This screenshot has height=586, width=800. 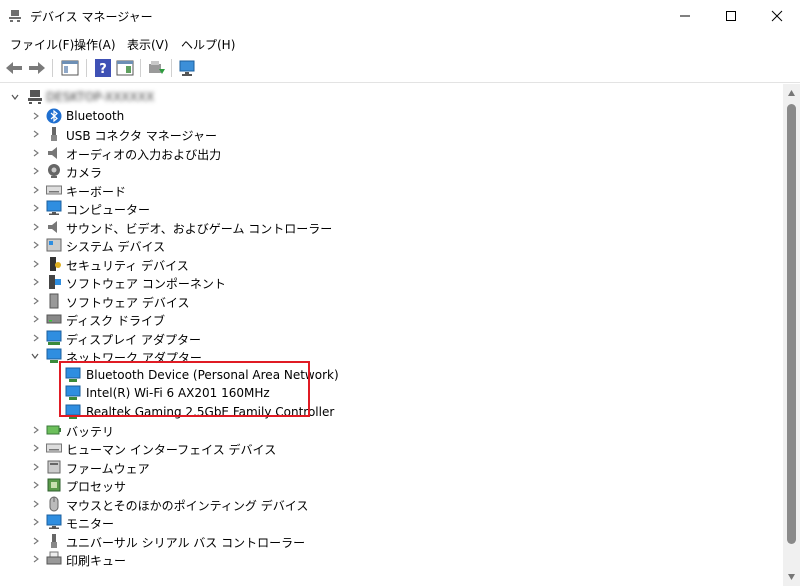 I want to click on category-label: バッテリ, so click(x=90, y=432).